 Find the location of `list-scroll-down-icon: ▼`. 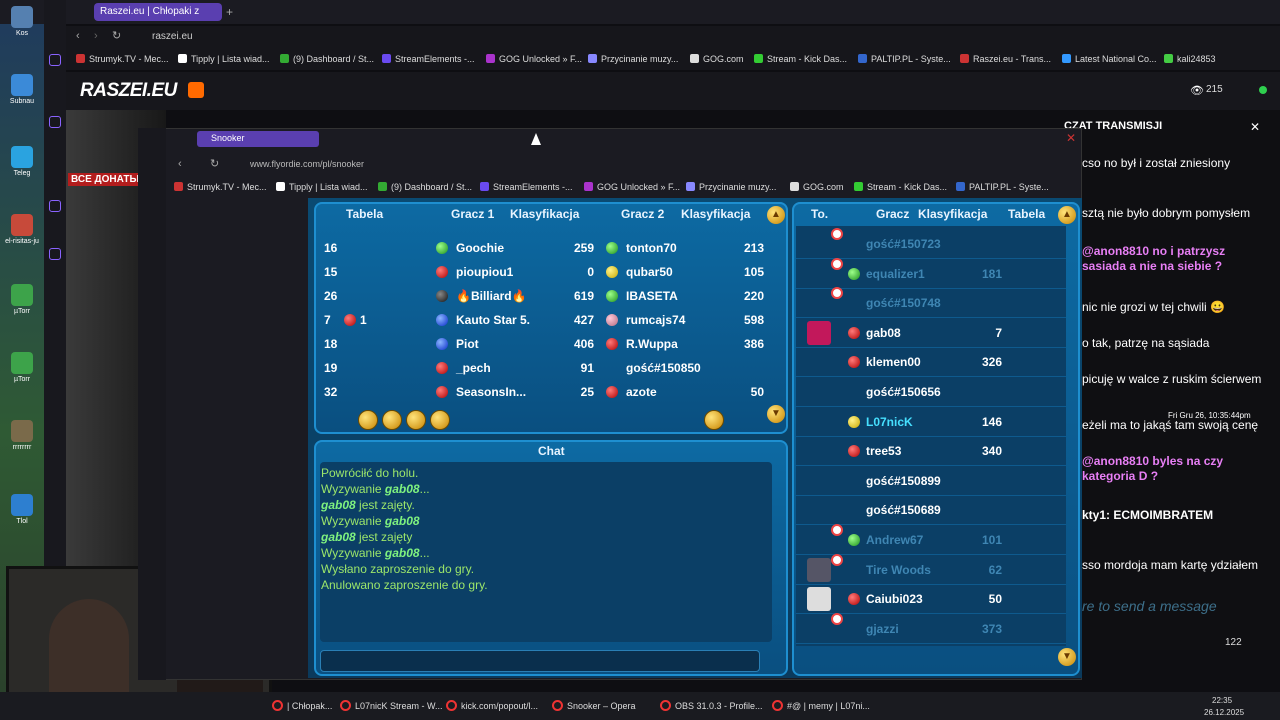

list-scroll-down-icon: ▼ is located at coordinates (1067, 657).